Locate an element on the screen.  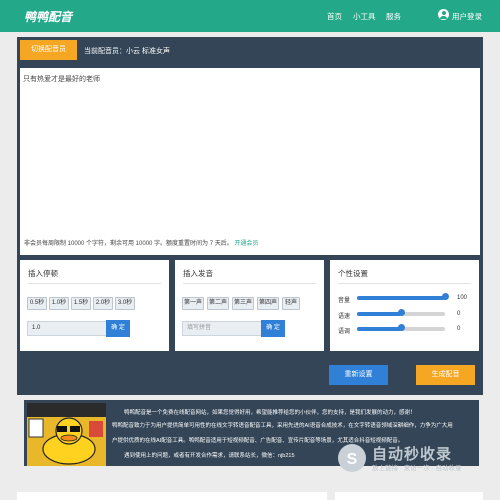
watermark-logo-icon: S is located at coordinates (352, 458).